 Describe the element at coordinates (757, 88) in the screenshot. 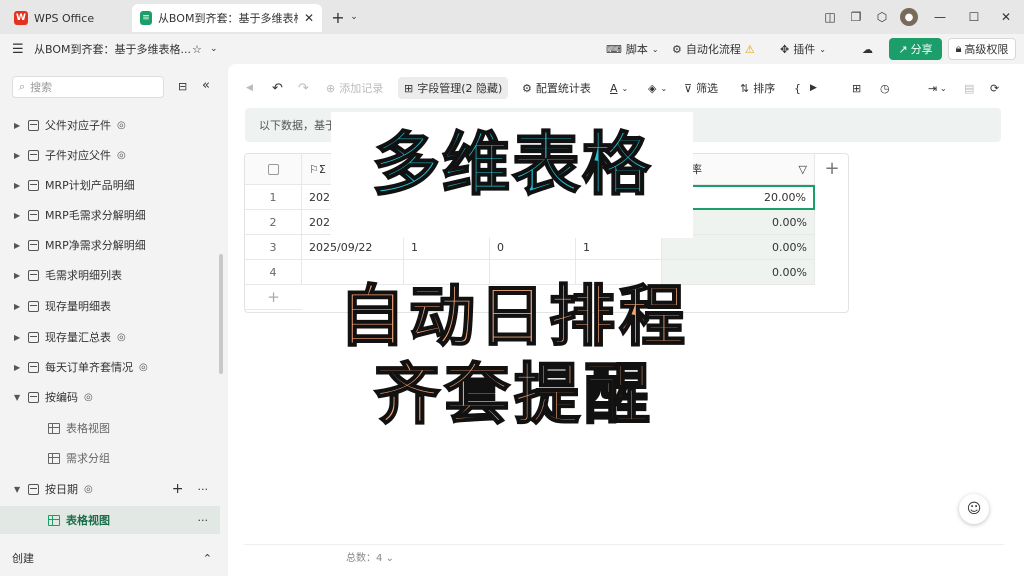

I see `sort-button: ⇅ 排序` at that location.